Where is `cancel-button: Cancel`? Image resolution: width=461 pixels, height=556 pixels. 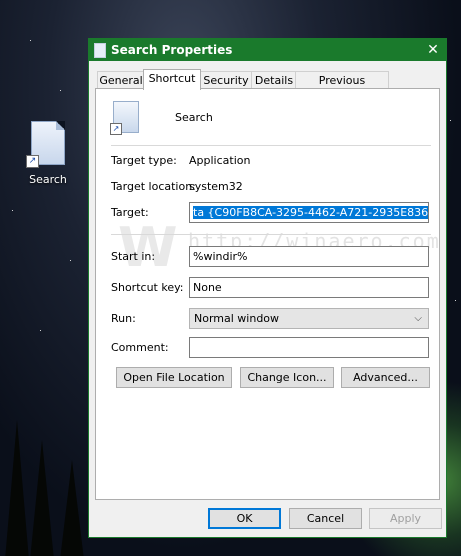
cancel-button: Cancel is located at coordinates (325, 518).